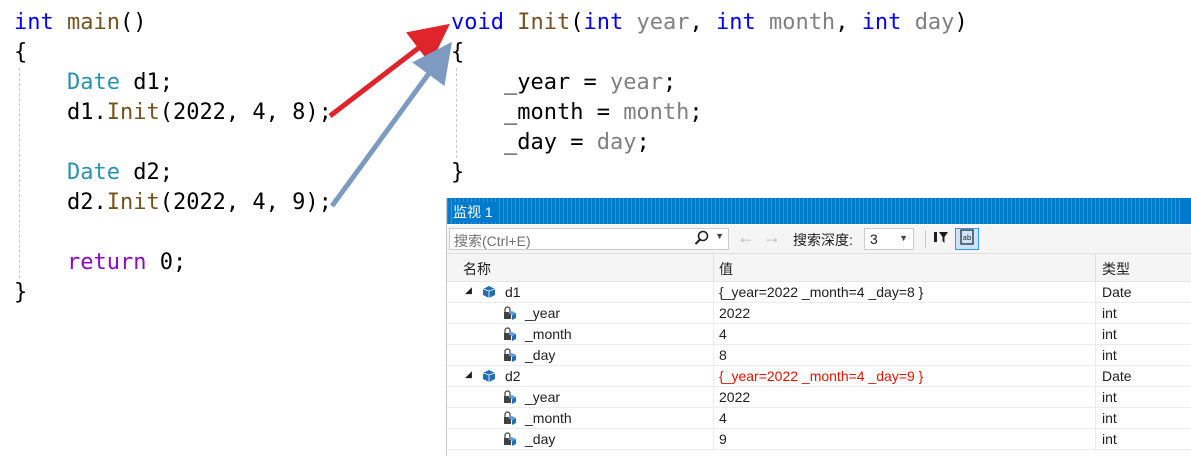 The image size is (1191, 456). I want to click on pin-filter-icon, so click(941, 239).